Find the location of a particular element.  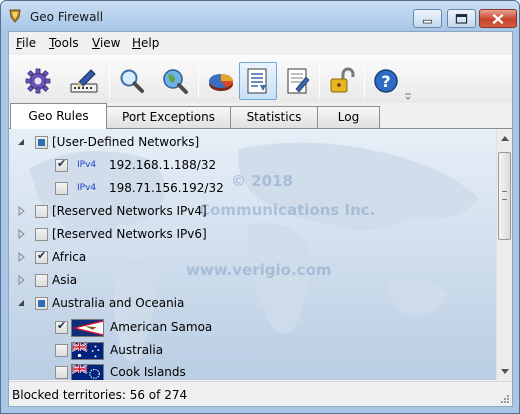

menu-view: View is located at coordinates (106, 43).